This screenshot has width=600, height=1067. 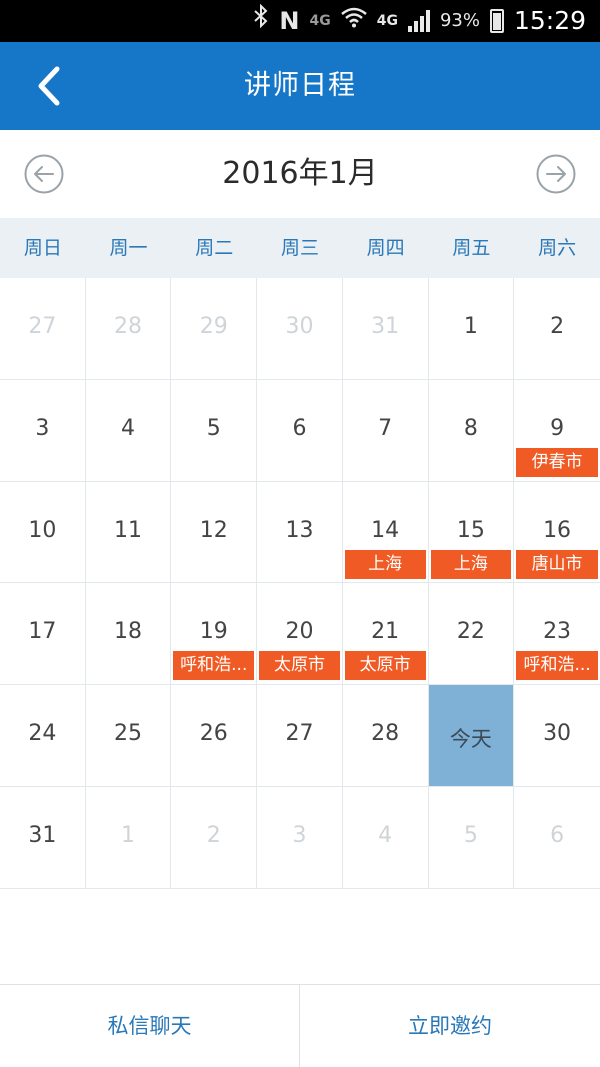 What do you see at coordinates (556, 174) in the screenshot?
I see `next-month-button` at bounding box center [556, 174].